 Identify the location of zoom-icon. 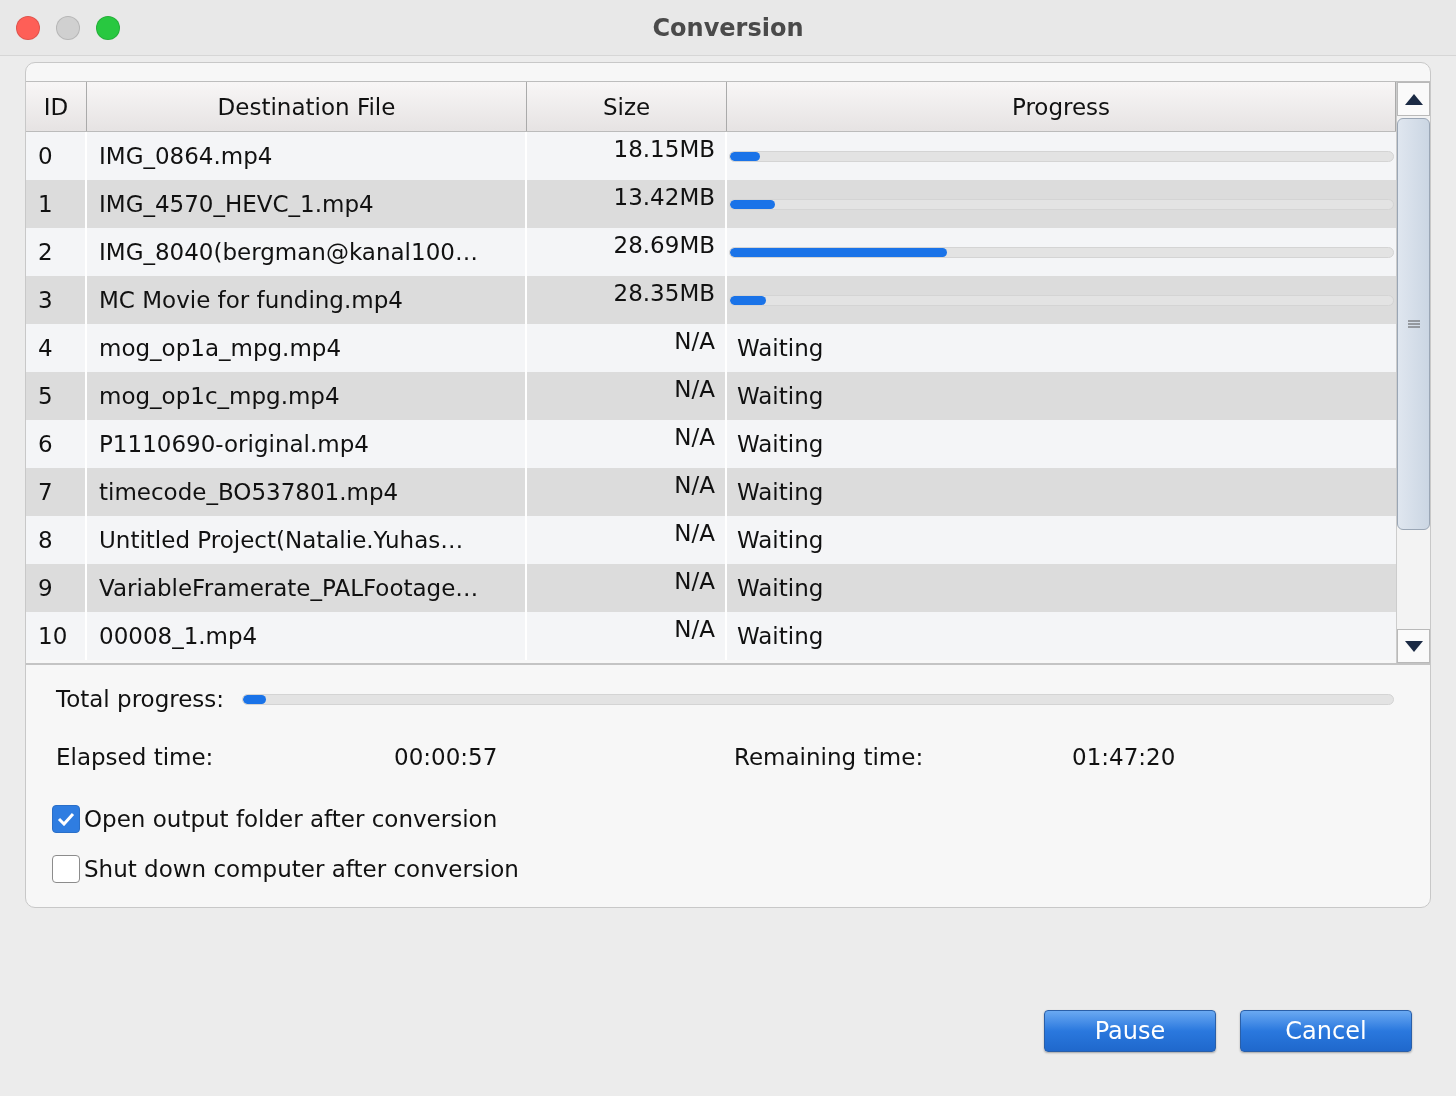
(108, 27).